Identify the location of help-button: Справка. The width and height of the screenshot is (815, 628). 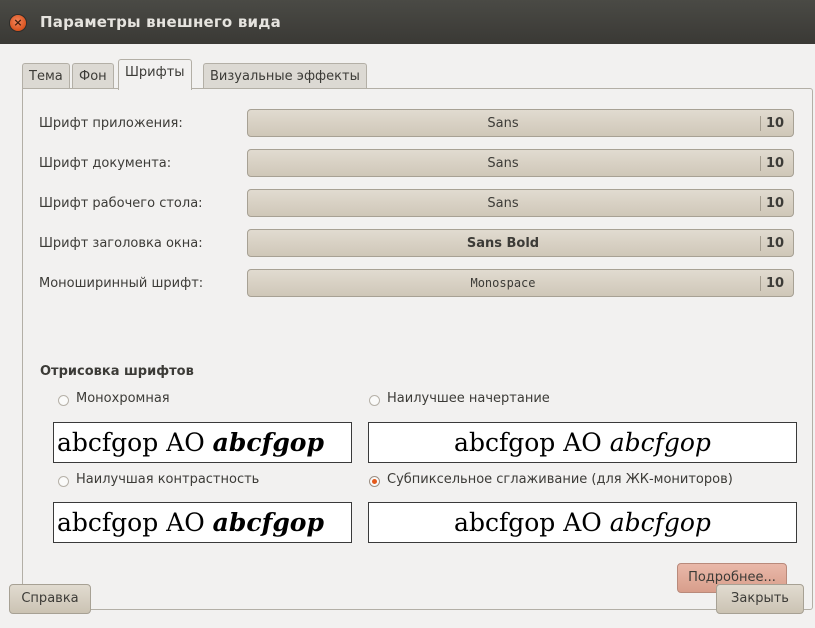
(50, 599).